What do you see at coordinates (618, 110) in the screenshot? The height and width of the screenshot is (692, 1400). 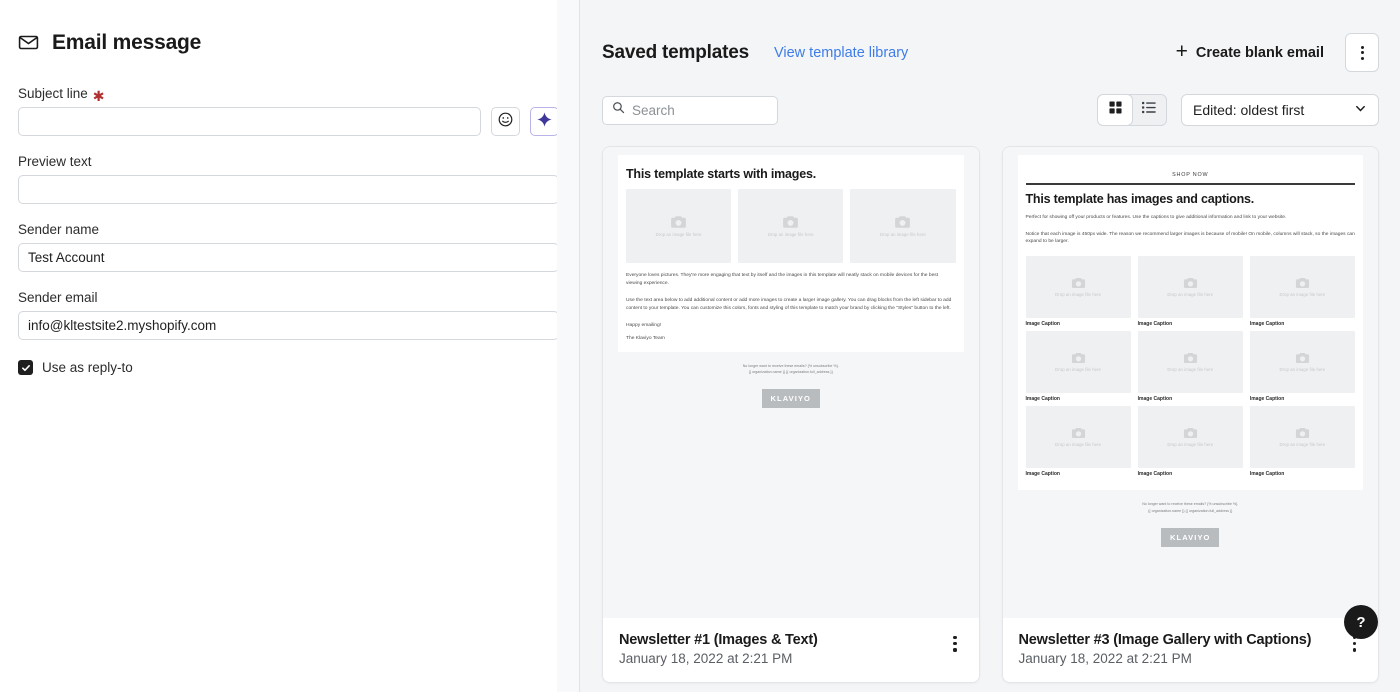 I see `search-icon` at bounding box center [618, 110].